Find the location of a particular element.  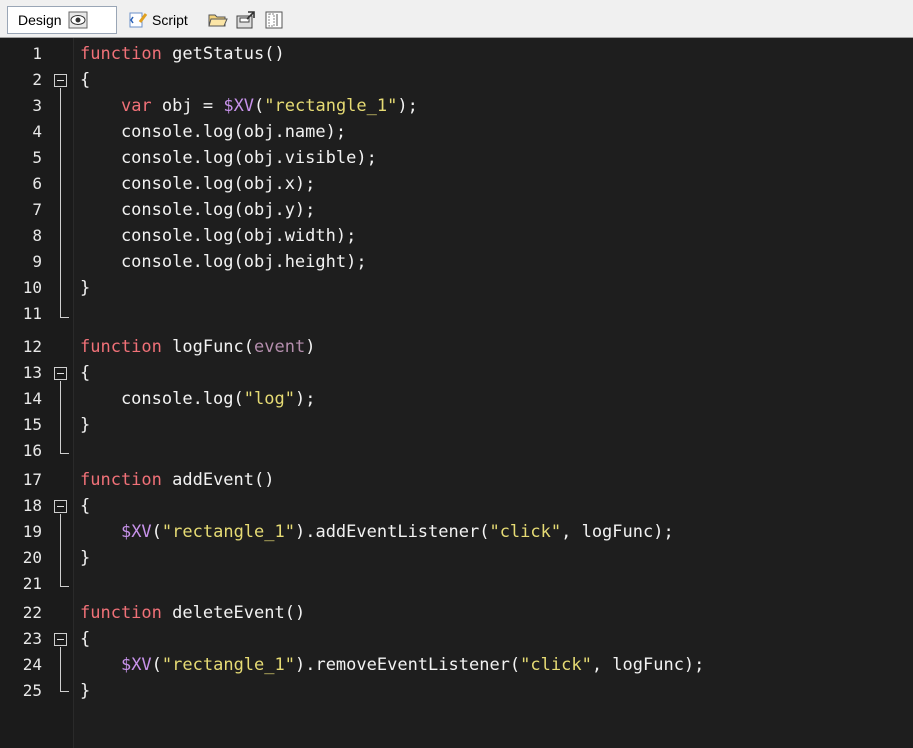

code-line: 20 } is located at coordinates (456, 558).